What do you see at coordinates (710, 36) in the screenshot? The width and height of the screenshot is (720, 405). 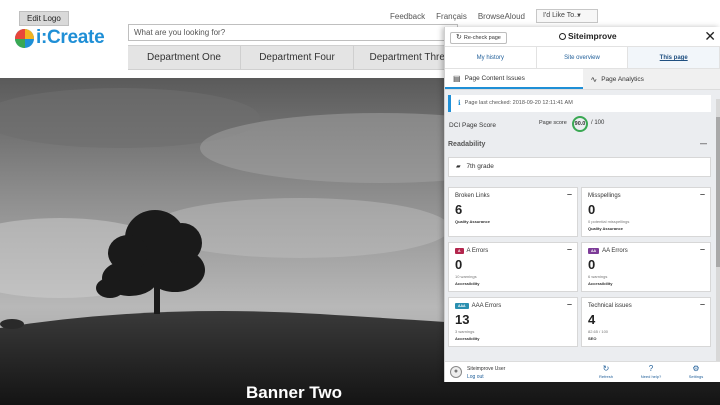 I see `close-icon: ✕` at bounding box center [710, 36].